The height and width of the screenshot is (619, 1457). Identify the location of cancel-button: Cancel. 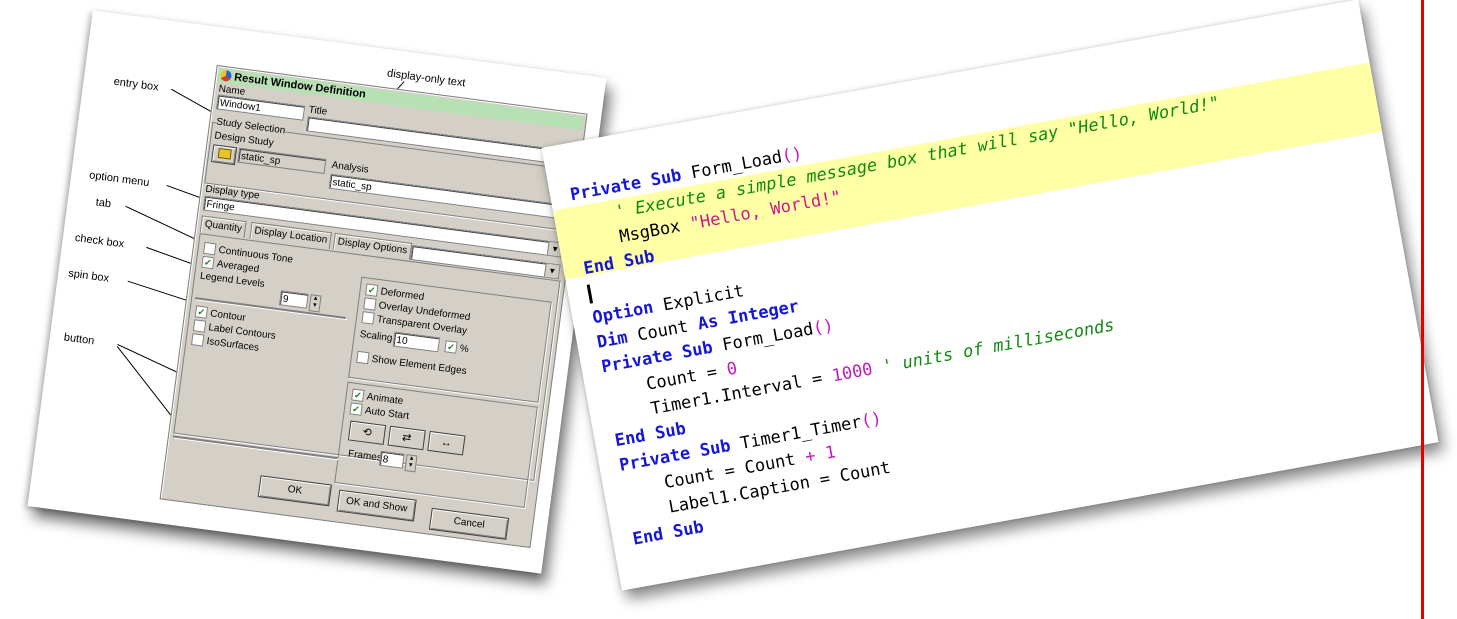
(469, 523).